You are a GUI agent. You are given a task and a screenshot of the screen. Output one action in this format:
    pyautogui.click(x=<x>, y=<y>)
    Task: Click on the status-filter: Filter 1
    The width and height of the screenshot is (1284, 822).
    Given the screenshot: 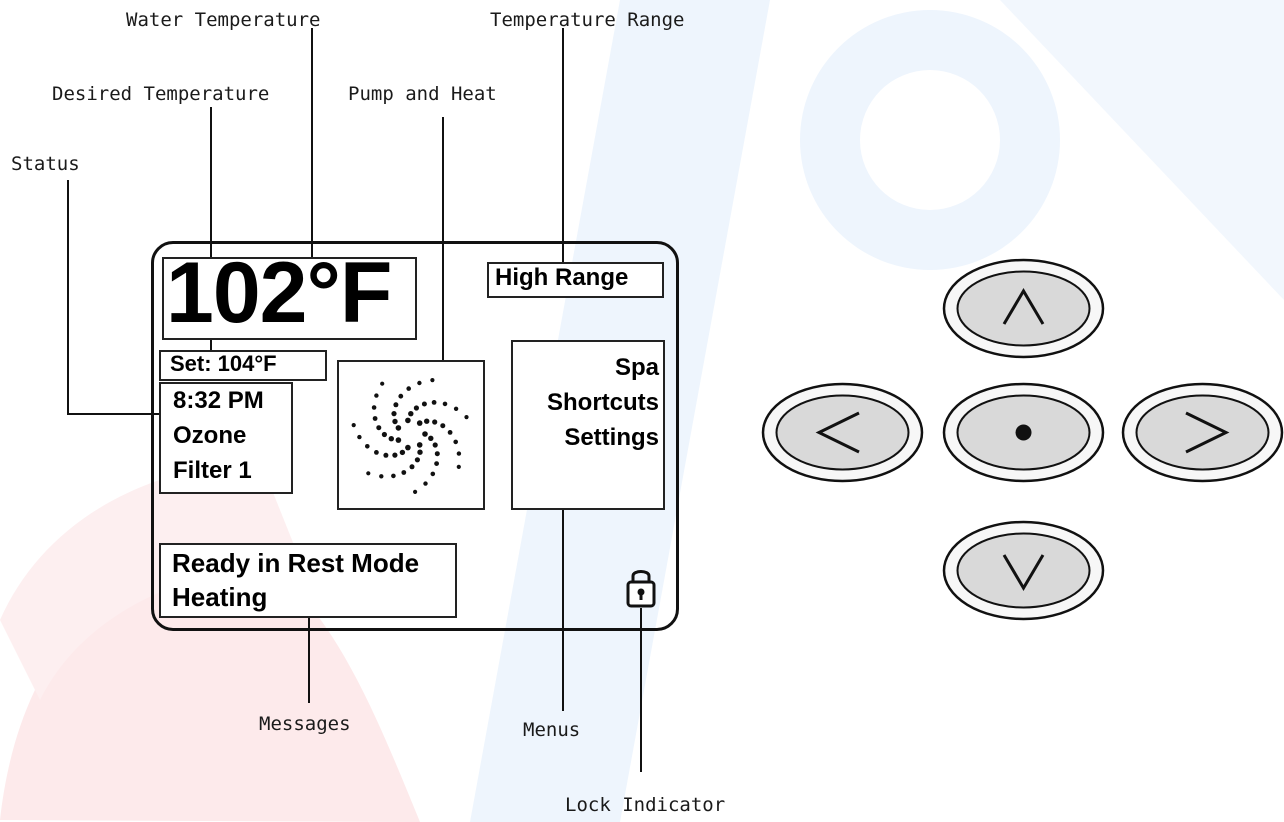 What is the action you would take?
    pyautogui.click(x=212, y=470)
    